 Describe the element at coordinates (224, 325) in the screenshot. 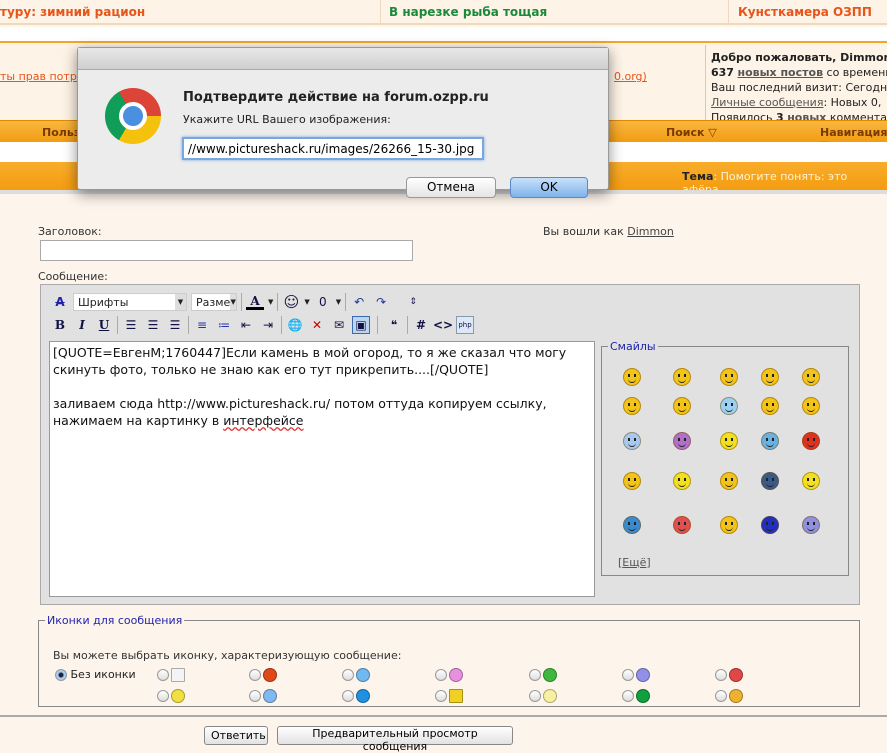

I see `unordered-list-icon: ≔` at that location.